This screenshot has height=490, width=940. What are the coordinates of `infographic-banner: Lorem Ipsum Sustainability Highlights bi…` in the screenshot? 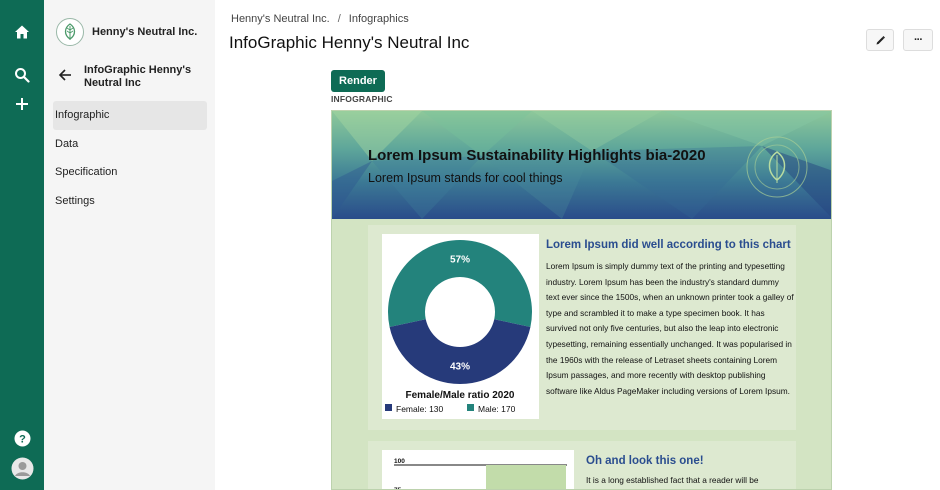 It's located at (581, 165).